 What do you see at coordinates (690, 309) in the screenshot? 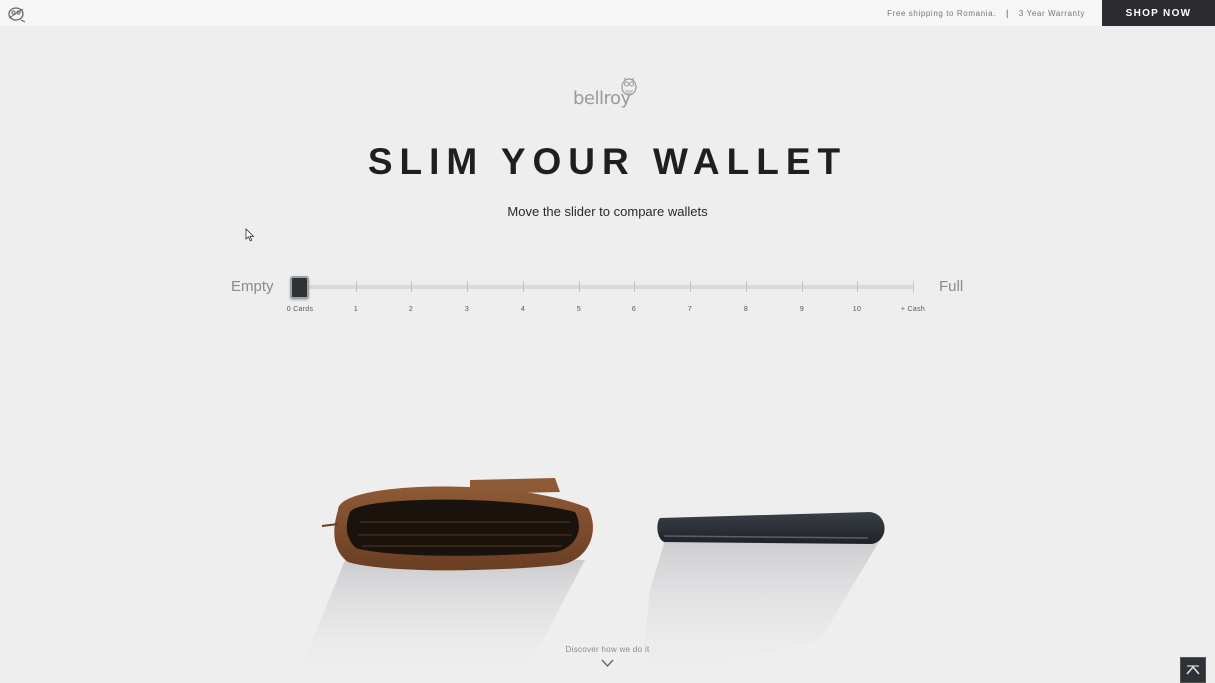
I see `slider-tick-label: 7` at bounding box center [690, 309].